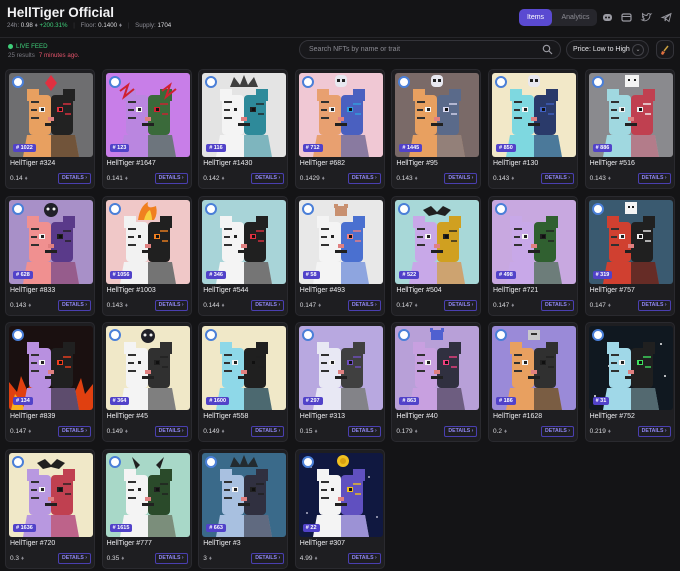 This screenshot has height=571, width=680. Describe the element at coordinates (129, 543) in the screenshot. I see `nft-name: HellTiger #777` at that location.